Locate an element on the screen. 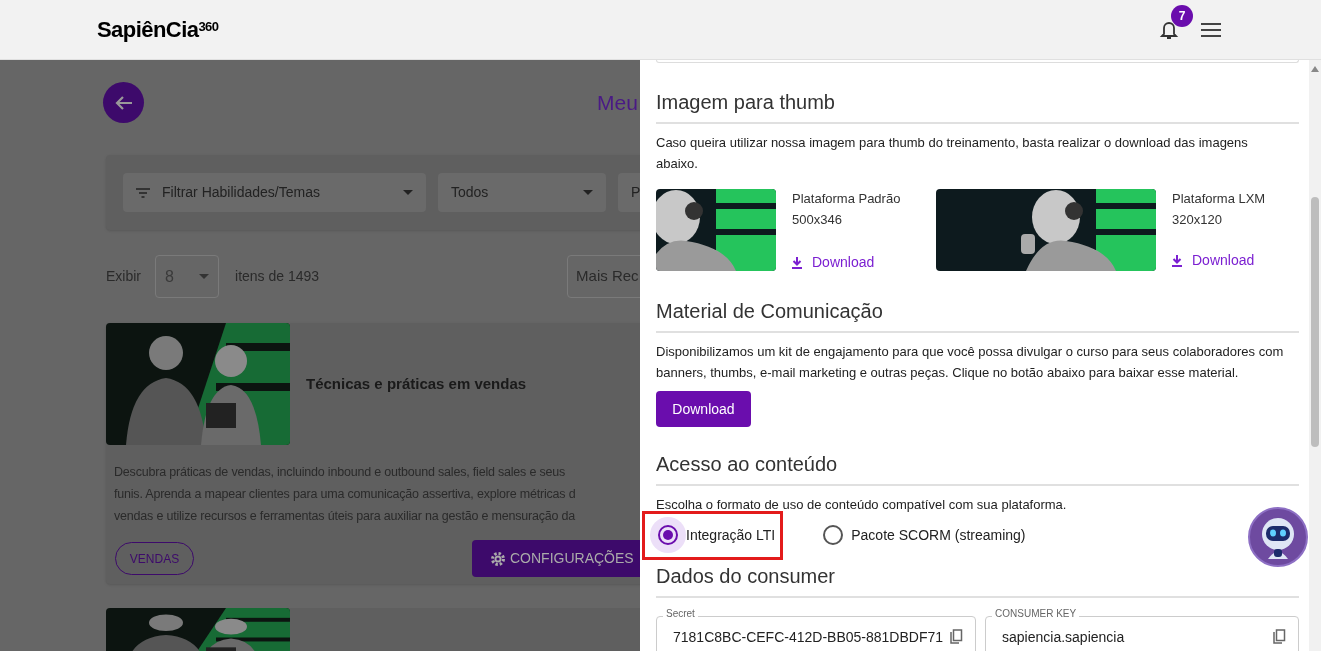 Image resolution: width=1321 pixels, height=651 pixels. arrow-left-icon is located at coordinates (123, 102).